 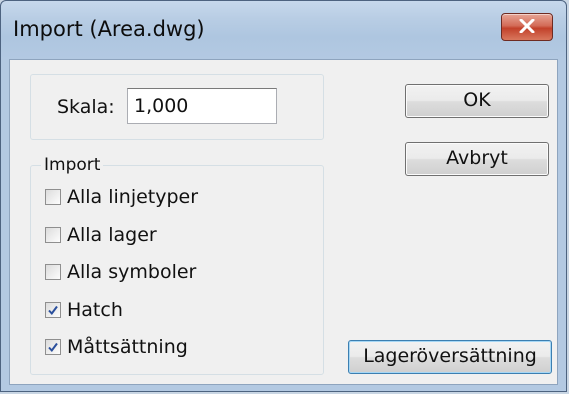 What do you see at coordinates (132, 272) in the screenshot?
I see `option-label: Alla symboler` at bounding box center [132, 272].